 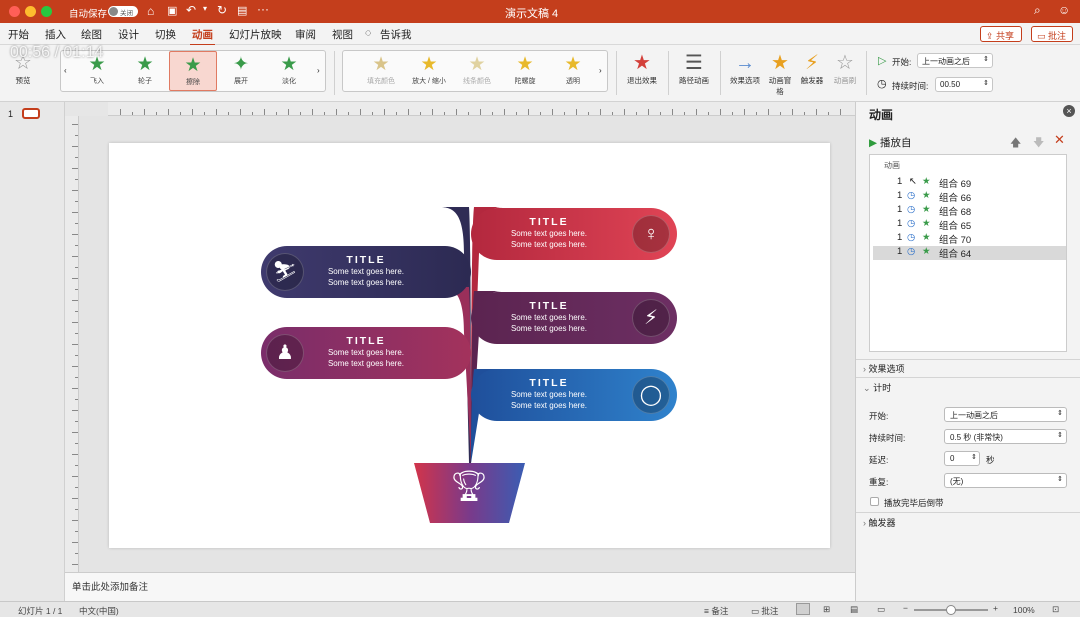 What do you see at coordinates (193, 71) in the screenshot?
I see `effect-wipe: ★ 擦除` at bounding box center [193, 71].